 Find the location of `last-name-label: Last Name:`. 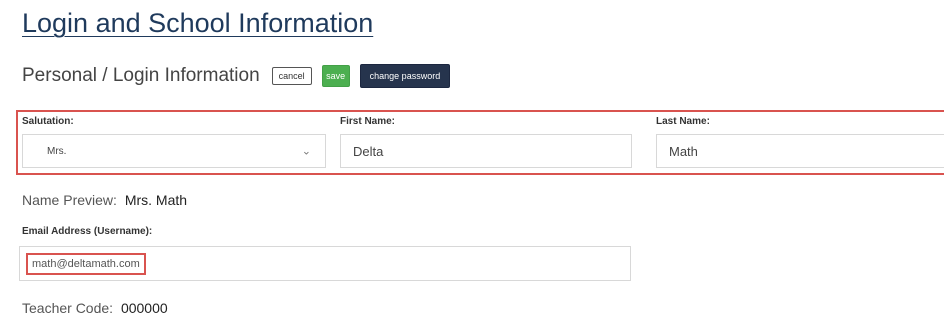

last-name-label: Last Name: is located at coordinates (683, 121).